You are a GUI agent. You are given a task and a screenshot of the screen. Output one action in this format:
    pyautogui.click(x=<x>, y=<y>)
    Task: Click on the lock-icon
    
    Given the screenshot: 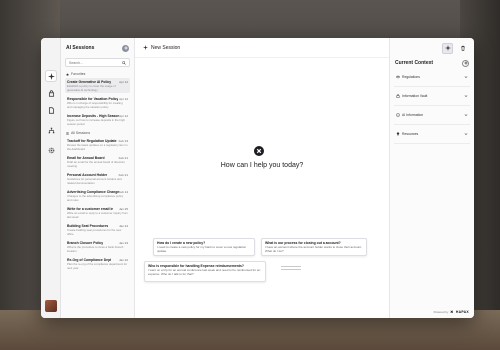 What is the action you would take?
    pyautogui.click(x=51, y=93)
    